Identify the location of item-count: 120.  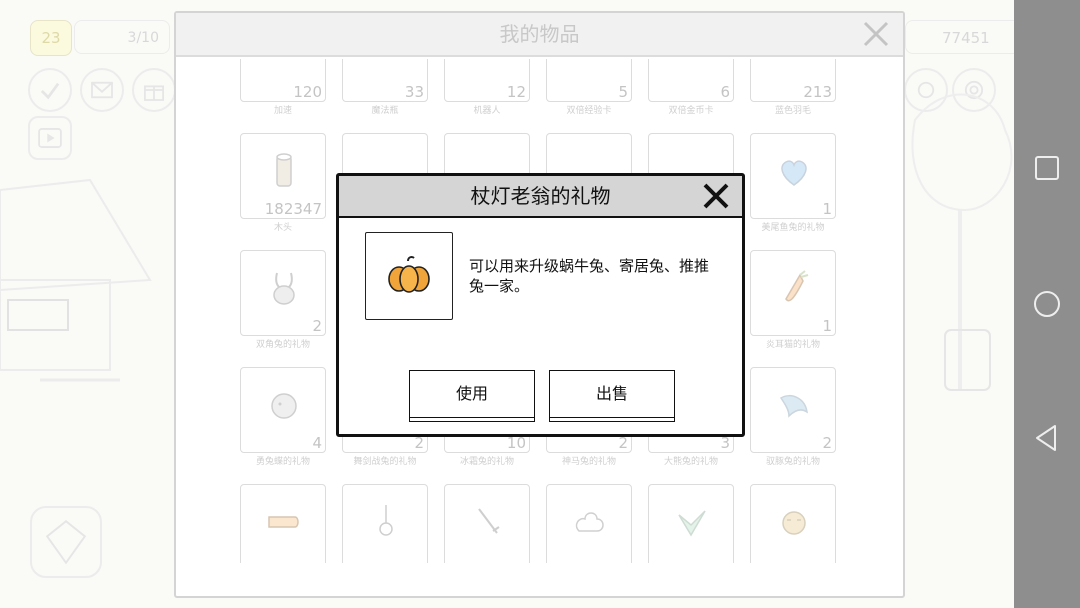
(307, 92).